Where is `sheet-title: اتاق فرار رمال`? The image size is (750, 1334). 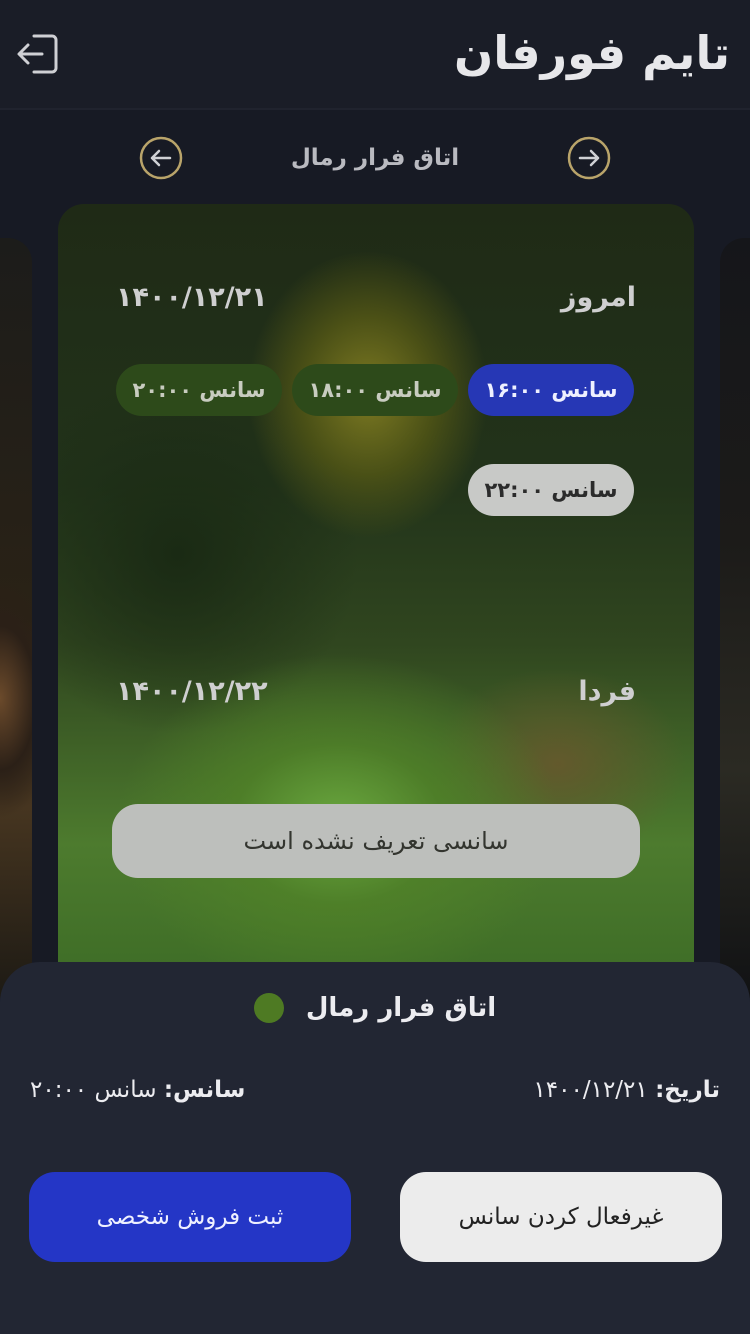 sheet-title: اتاق فرار رمال is located at coordinates (401, 1008).